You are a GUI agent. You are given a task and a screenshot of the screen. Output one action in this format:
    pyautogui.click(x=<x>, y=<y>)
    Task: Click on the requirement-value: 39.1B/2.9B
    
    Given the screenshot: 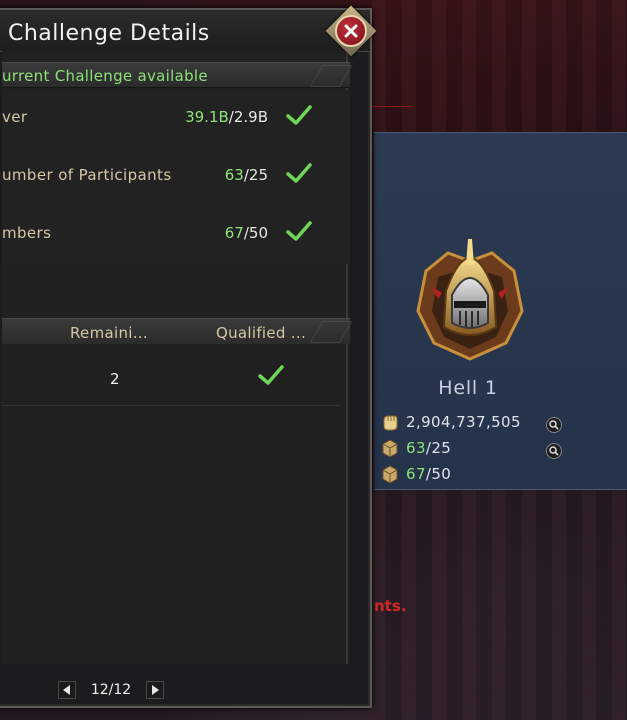 What is the action you would take?
    pyautogui.click(x=226, y=117)
    